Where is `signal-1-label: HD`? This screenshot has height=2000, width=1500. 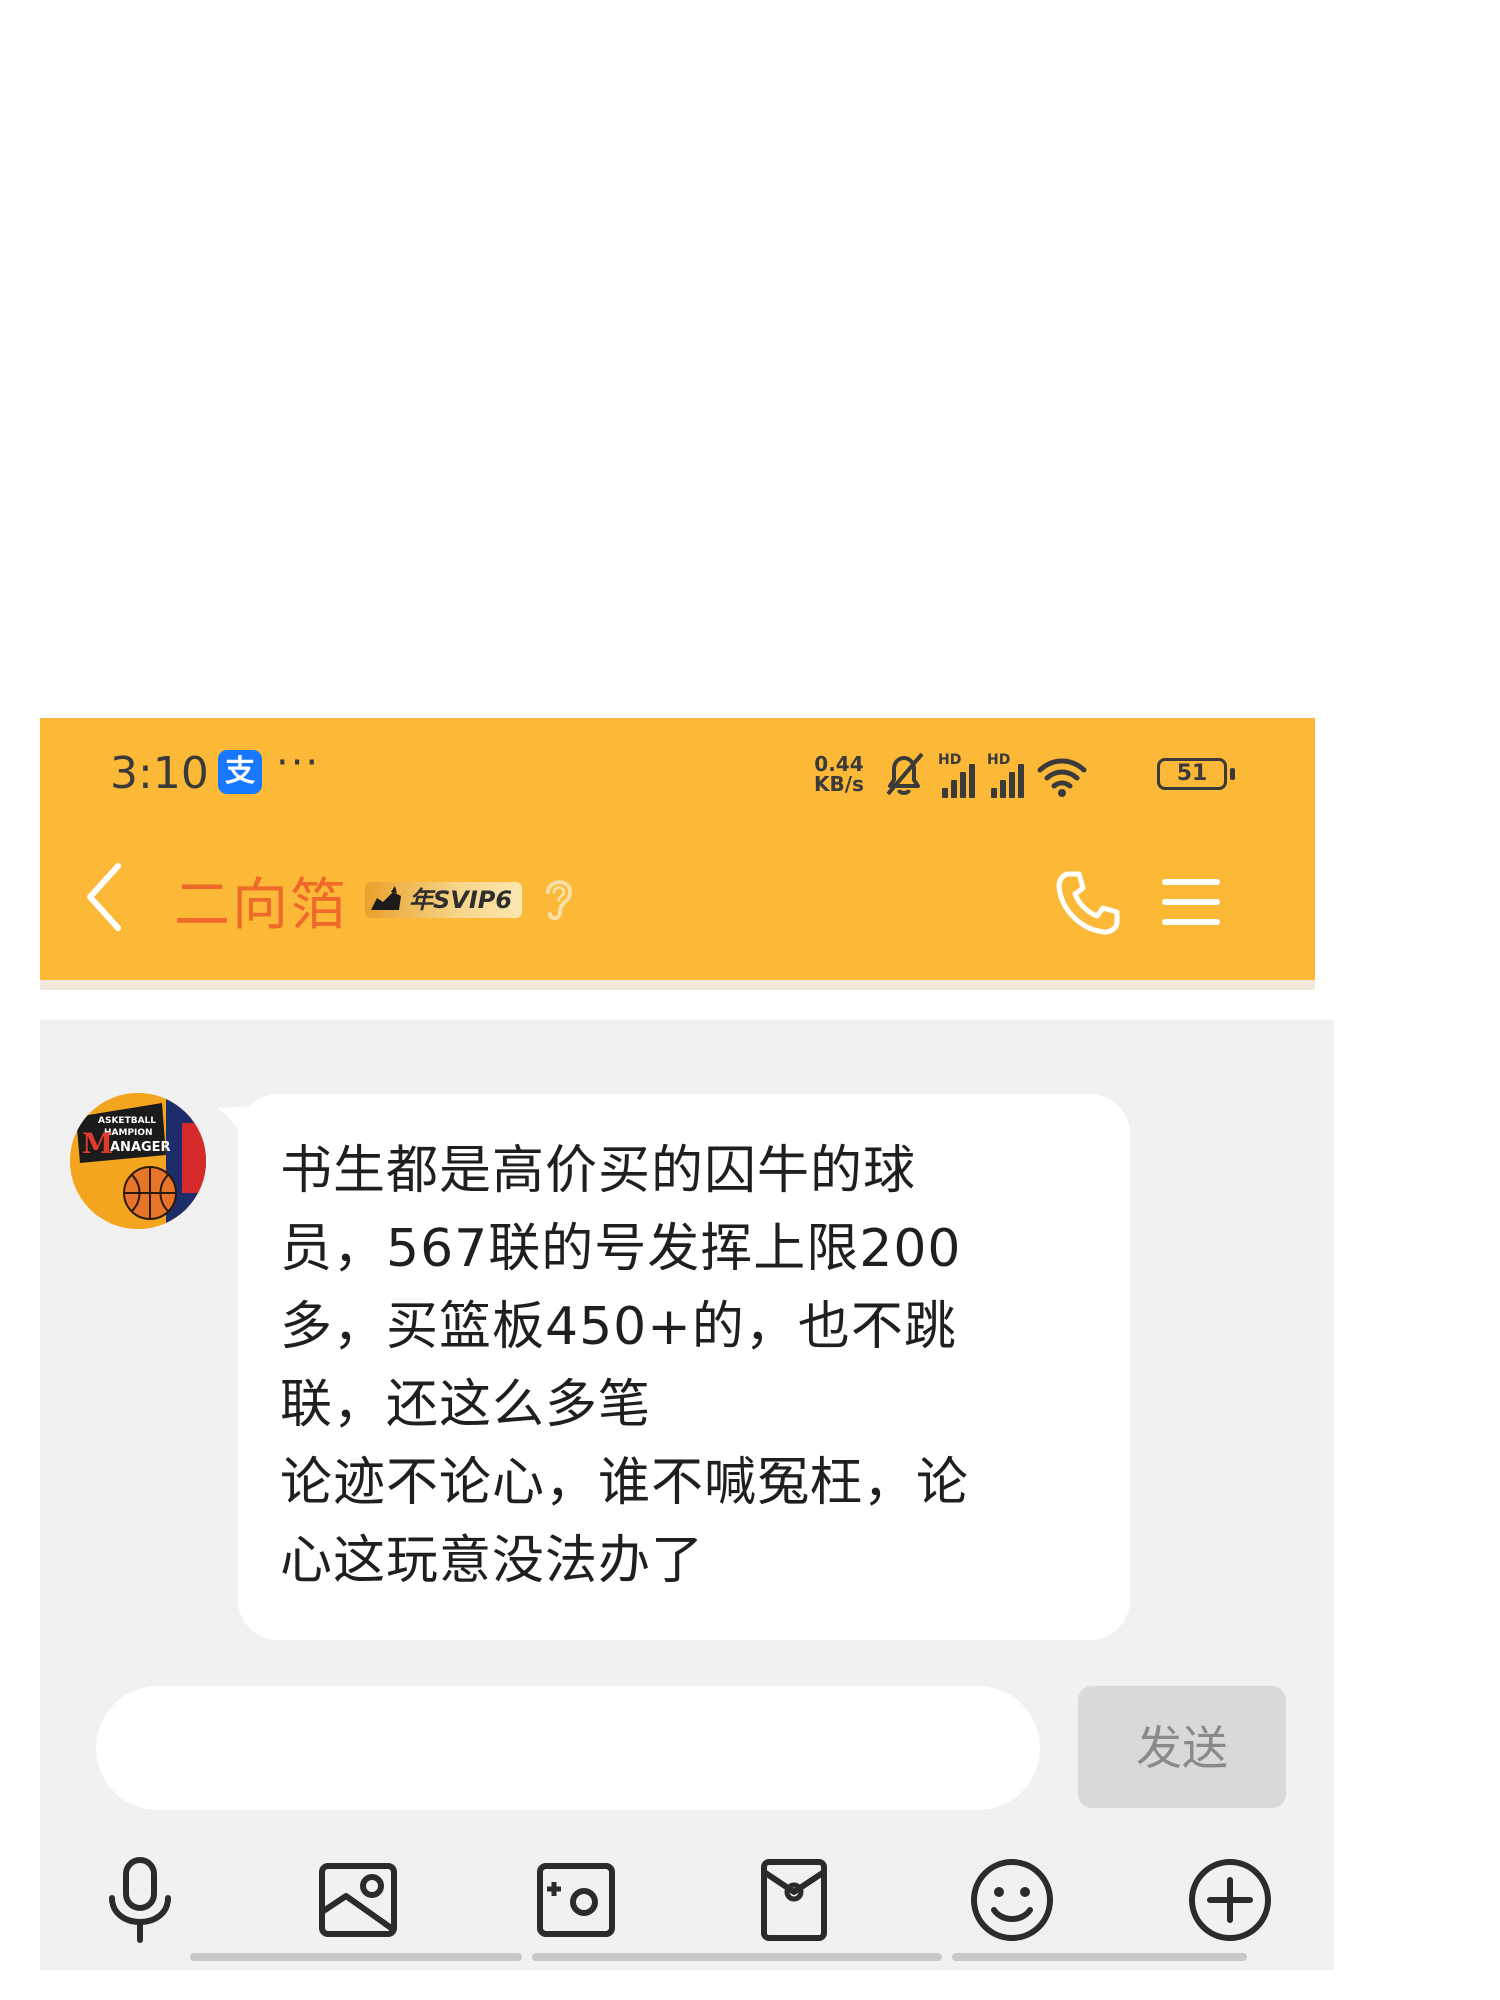 signal-1-label: HD is located at coordinates (950, 760).